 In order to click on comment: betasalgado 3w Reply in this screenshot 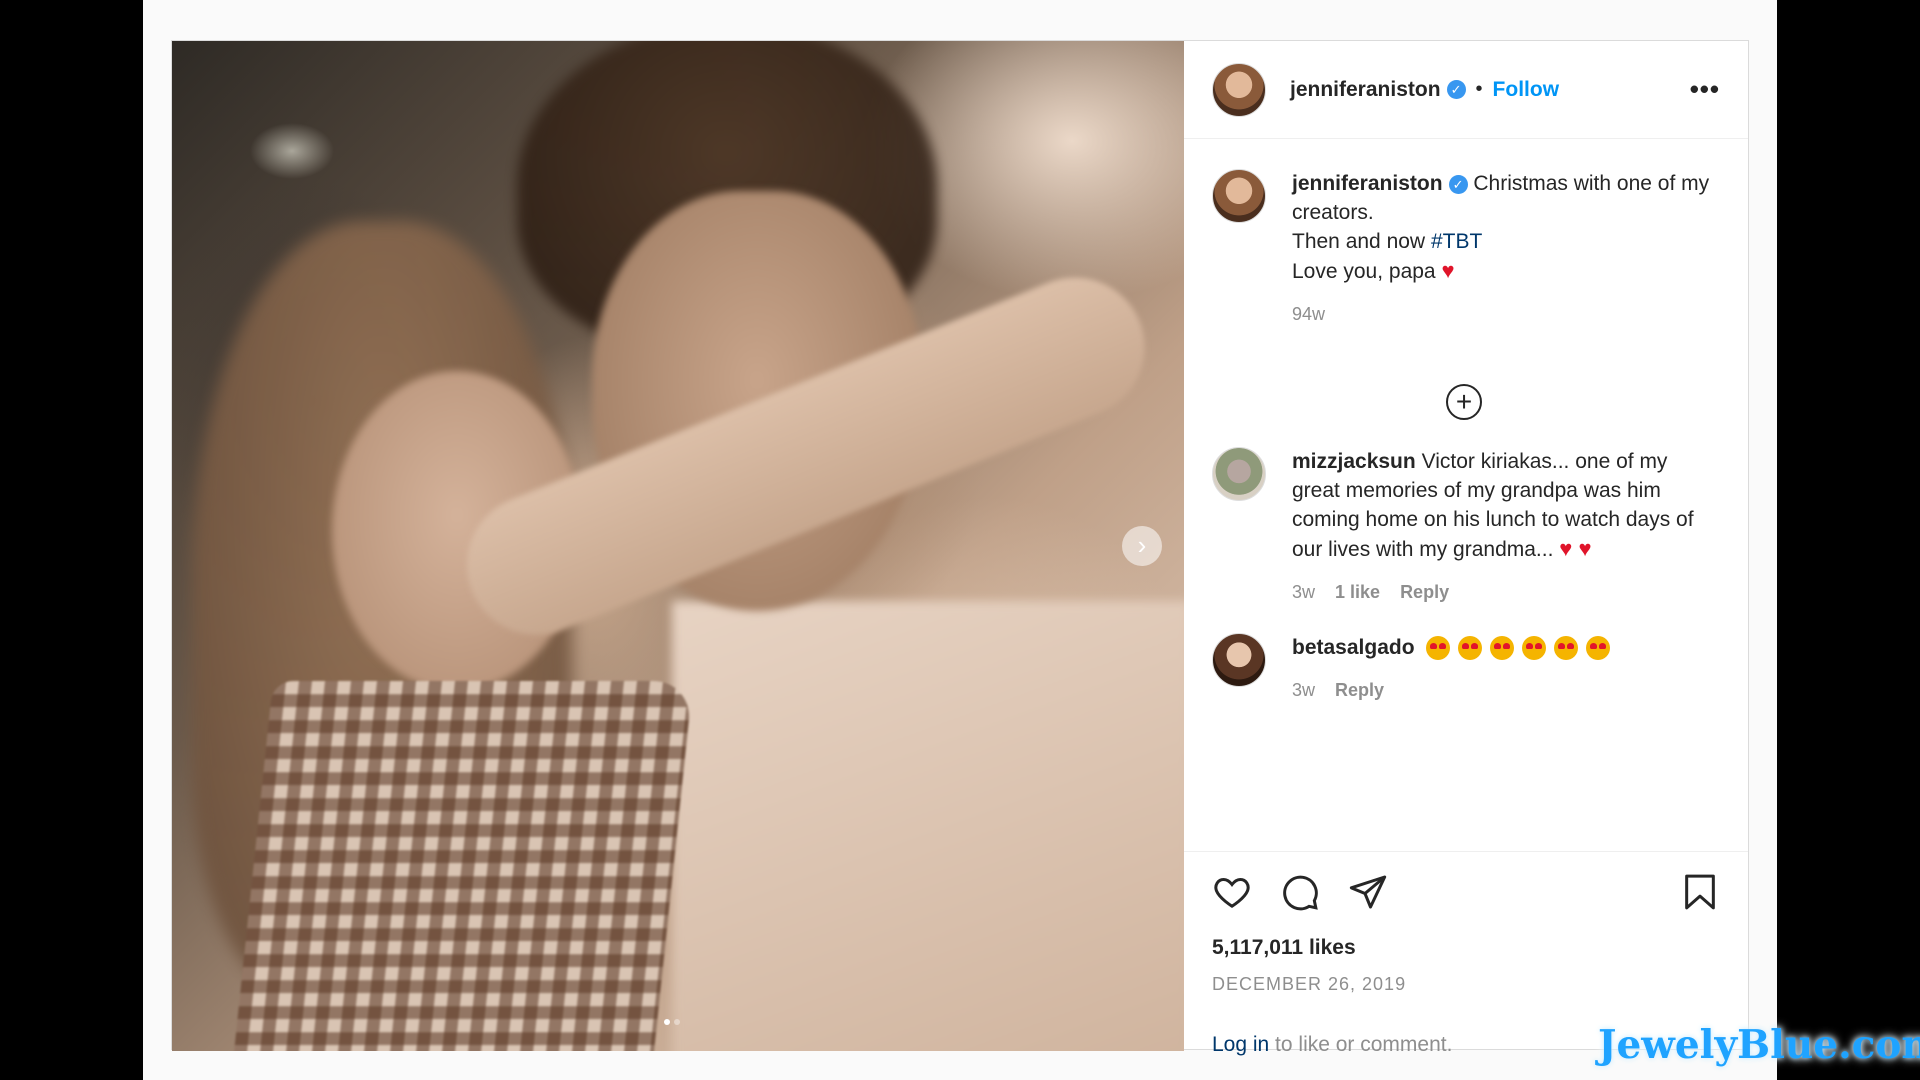, I will do `click(1466, 669)`.